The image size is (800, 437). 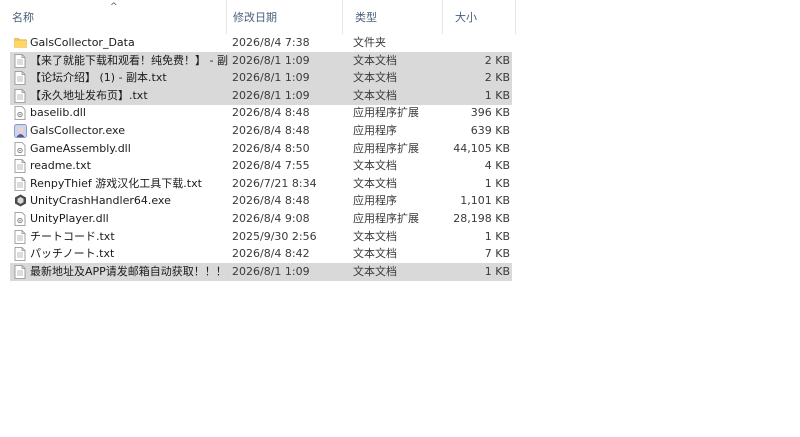 What do you see at coordinates (100, 201) in the screenshot?
I see `file-name: UnityCrashHandler64.exe` at bounding box center [100, 201].